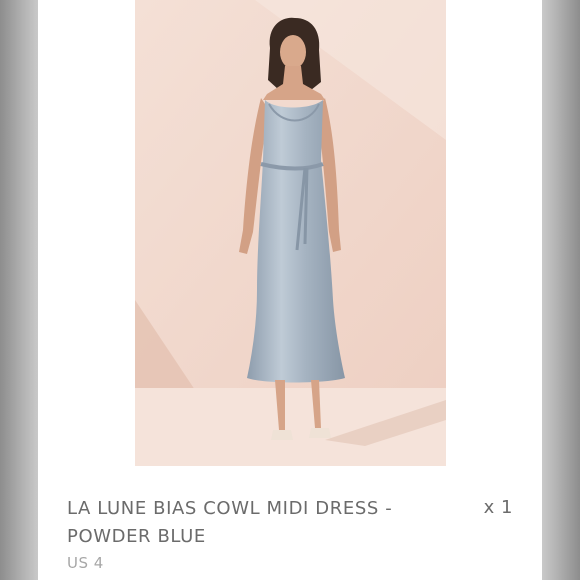 This screenshot has width=580, height=580. Describe the element at coordinates (282, 435) in the screenshot. I see `left-shoe` at that location.